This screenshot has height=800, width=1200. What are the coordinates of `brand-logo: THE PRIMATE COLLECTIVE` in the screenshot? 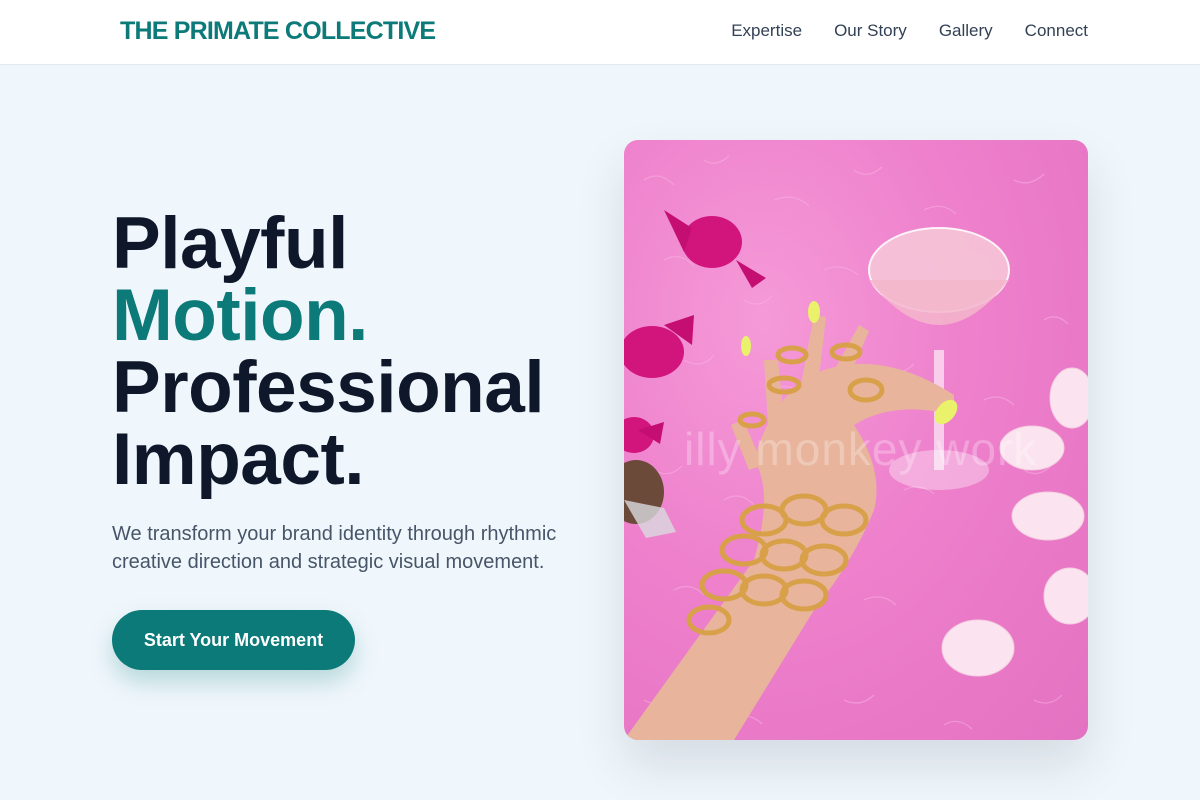 It's located at (278, 31).